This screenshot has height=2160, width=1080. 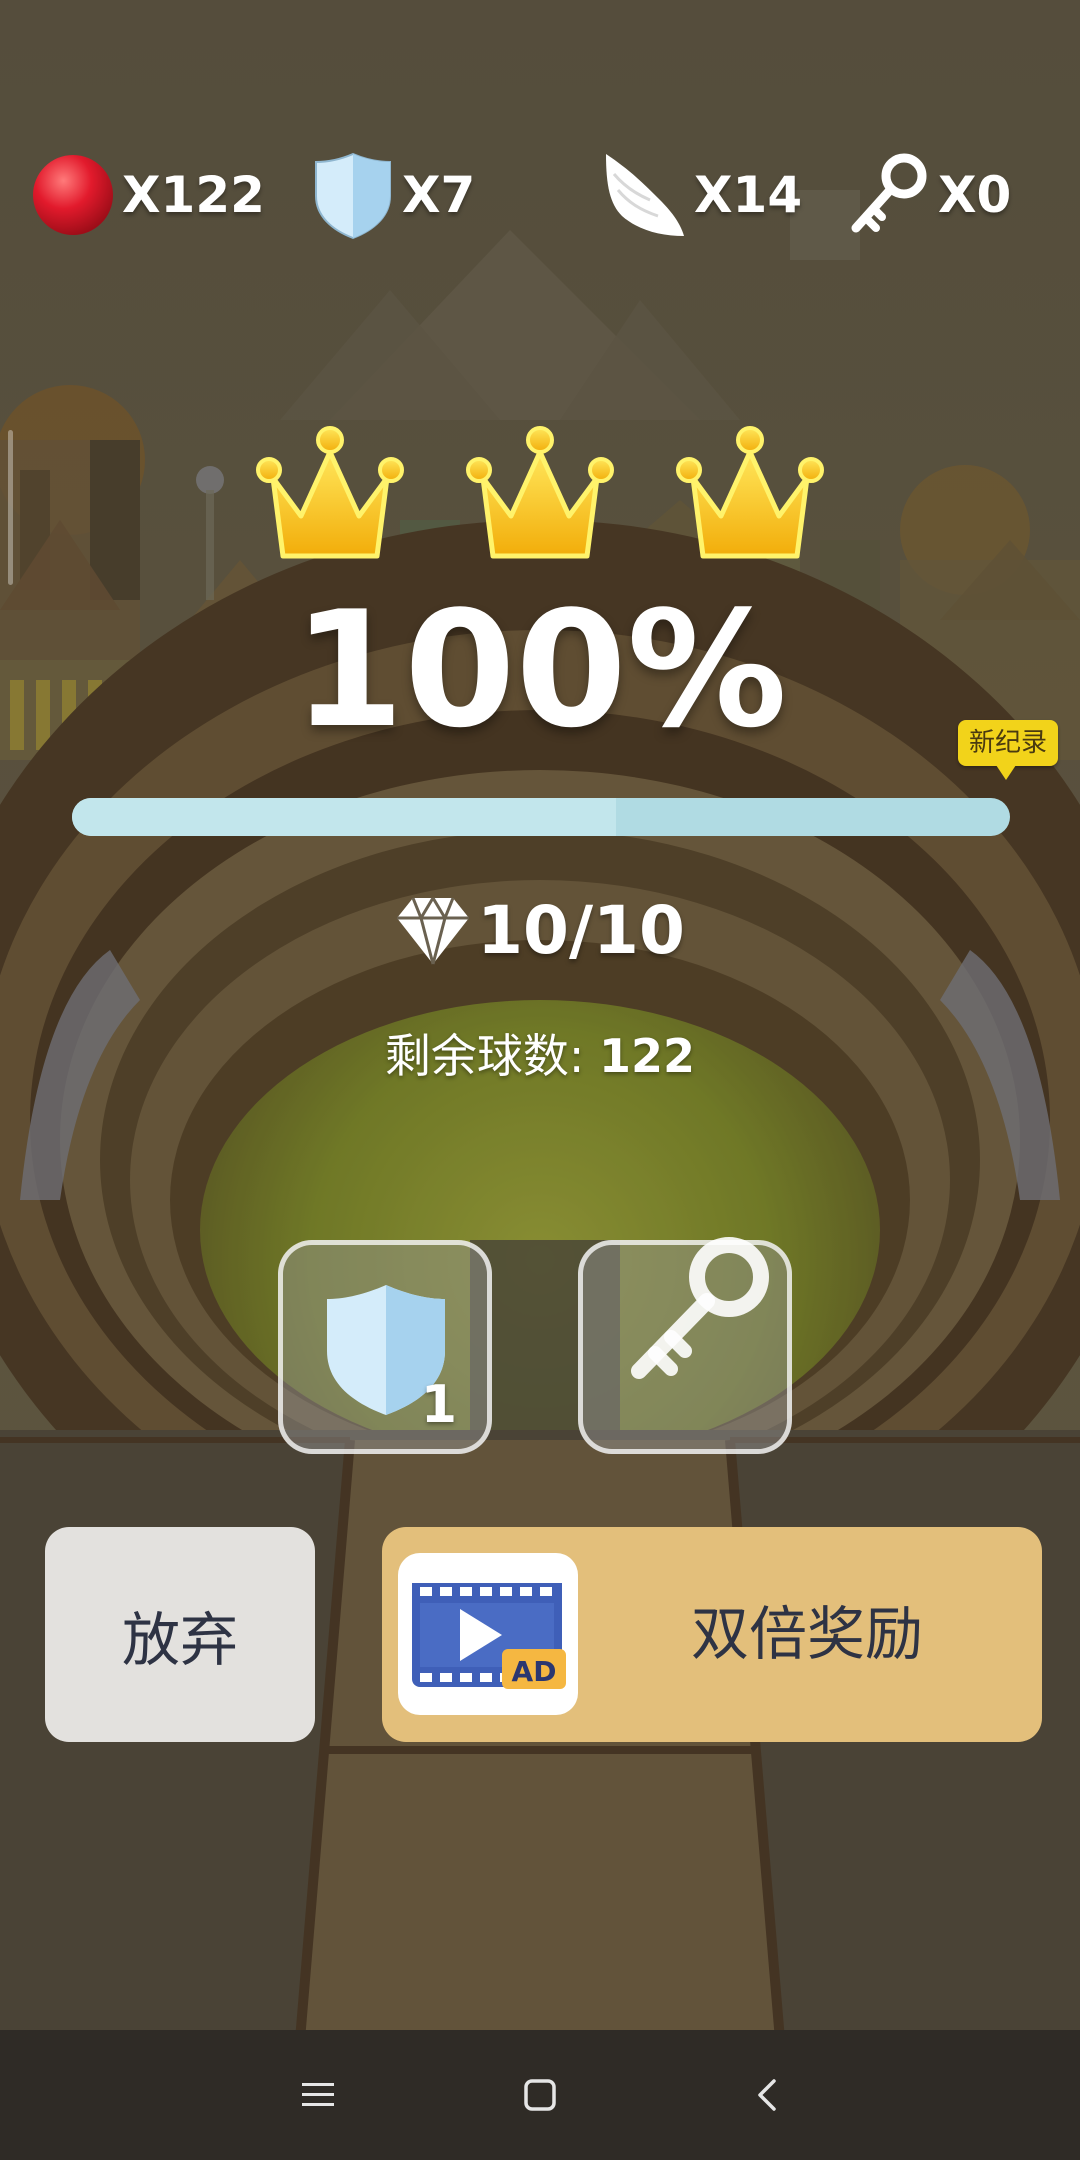 I want to click on wings-count: X14, so click(x=748, y=195).